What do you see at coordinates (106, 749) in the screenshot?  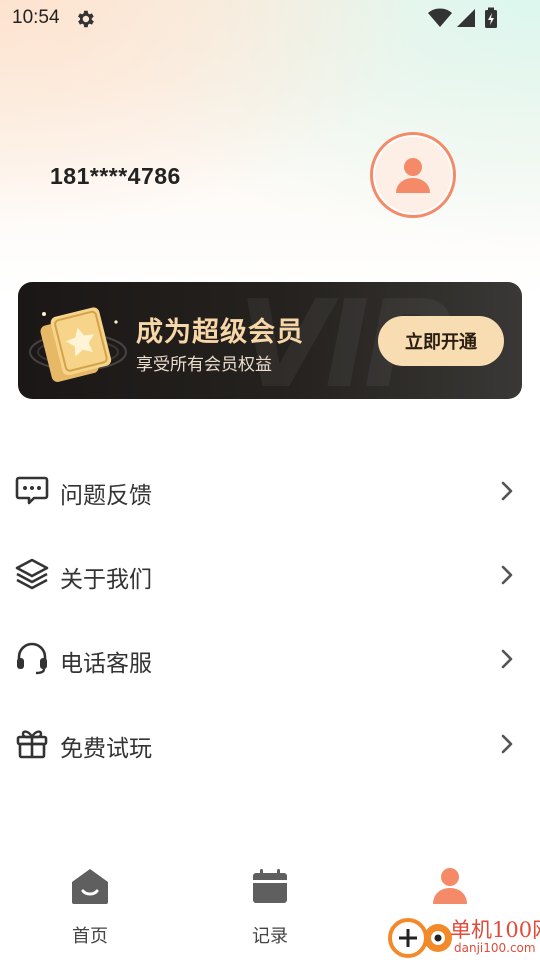 I see `menu-label-free-trial: 免费试玩` at bounding box center [106, 749].